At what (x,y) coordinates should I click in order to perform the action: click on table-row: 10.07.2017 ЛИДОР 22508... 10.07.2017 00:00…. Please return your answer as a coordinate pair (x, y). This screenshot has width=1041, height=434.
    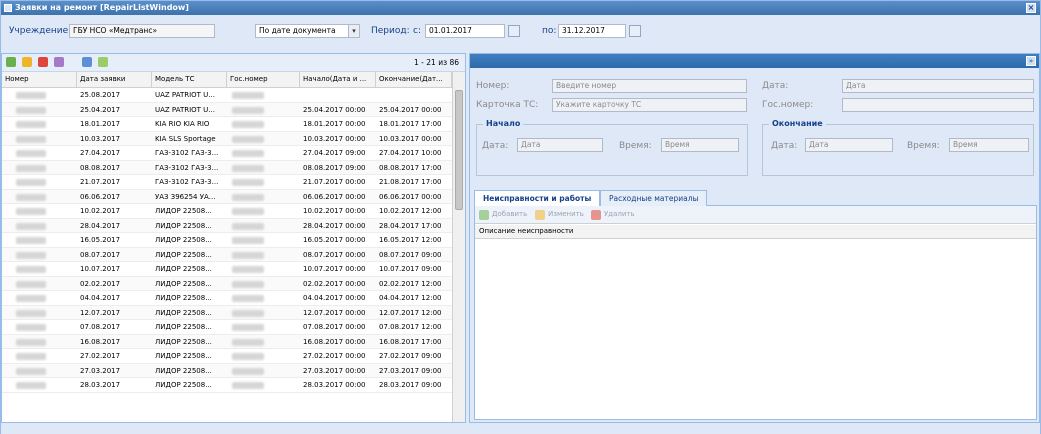
    Looking at the image, I should click on (227, 269).